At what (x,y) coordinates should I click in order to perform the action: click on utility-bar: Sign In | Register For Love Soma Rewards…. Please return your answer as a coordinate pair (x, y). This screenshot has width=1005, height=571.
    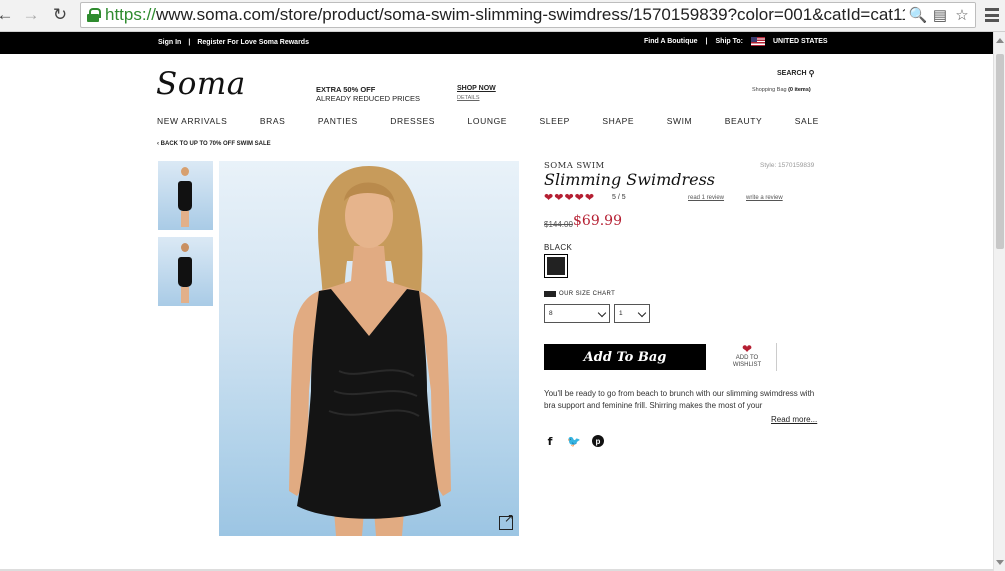
    Looking at the image, I should click on (496, 43).